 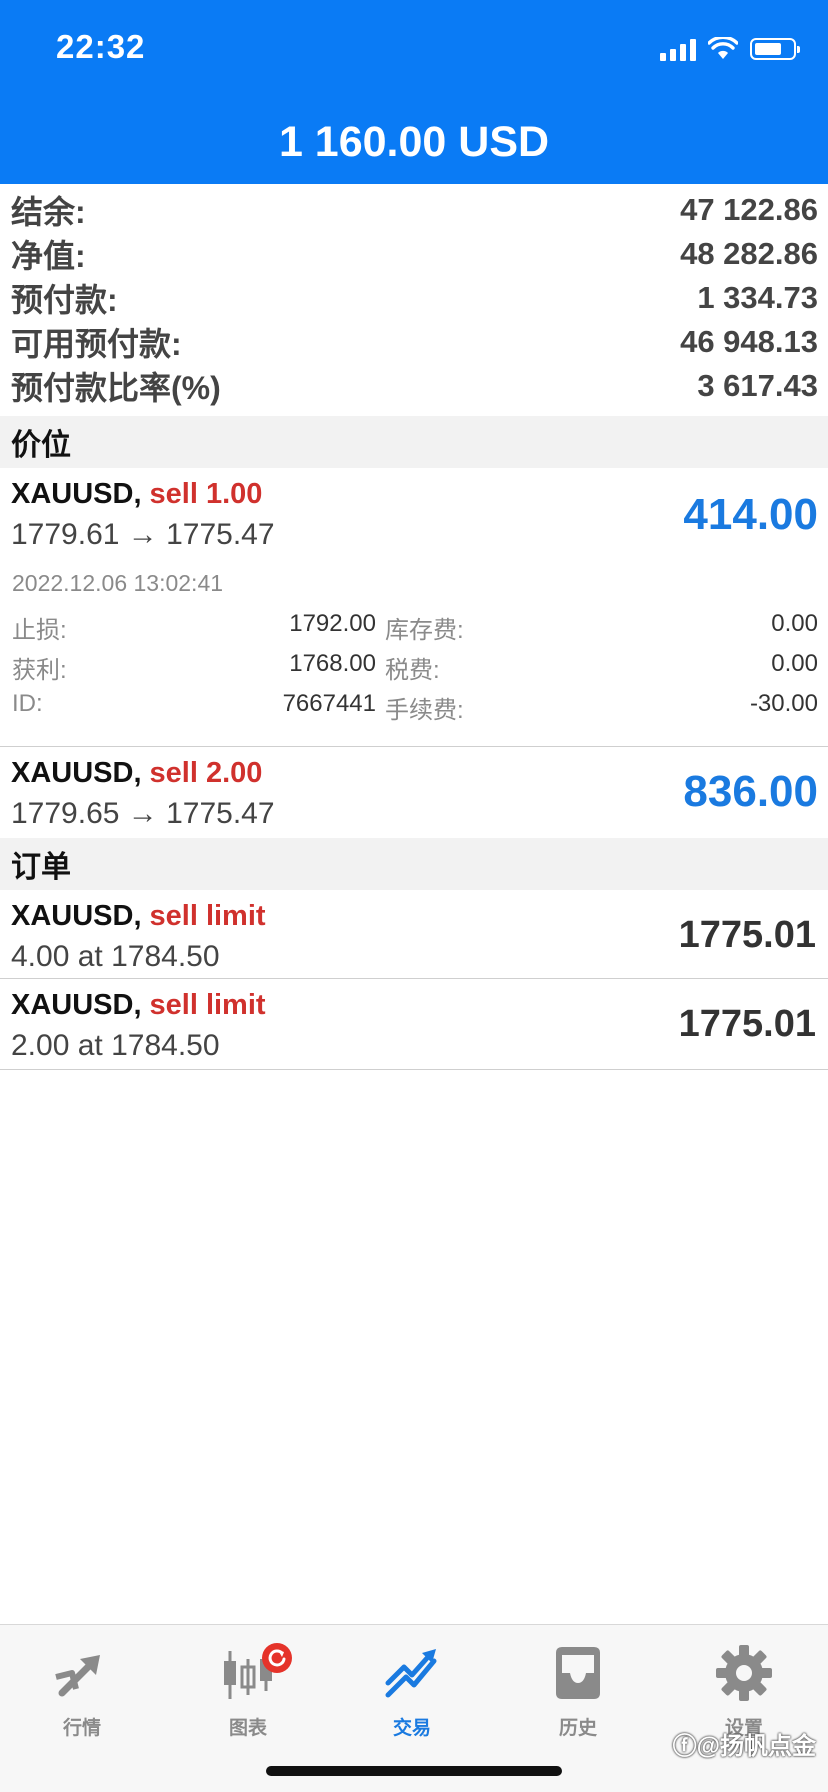 What do you see at coordinates (116, 388) in the screenshot?
I see `summary-label: 预付款比率(%)` at bounding box center [116, 388].